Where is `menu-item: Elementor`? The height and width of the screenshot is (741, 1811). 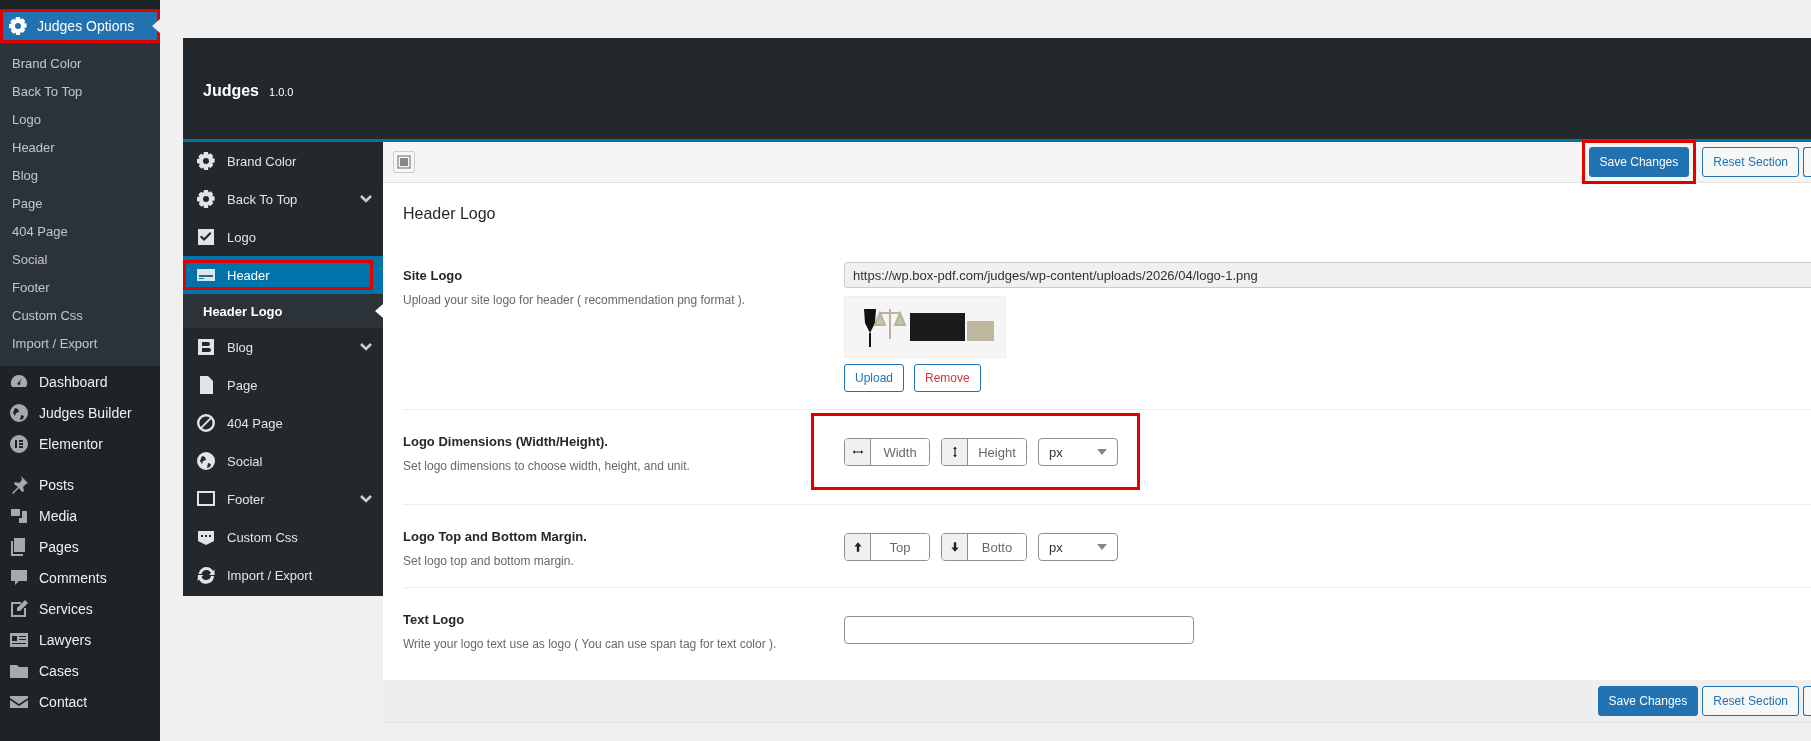 menu-item: Elementor is located at coordinates (80, 443).